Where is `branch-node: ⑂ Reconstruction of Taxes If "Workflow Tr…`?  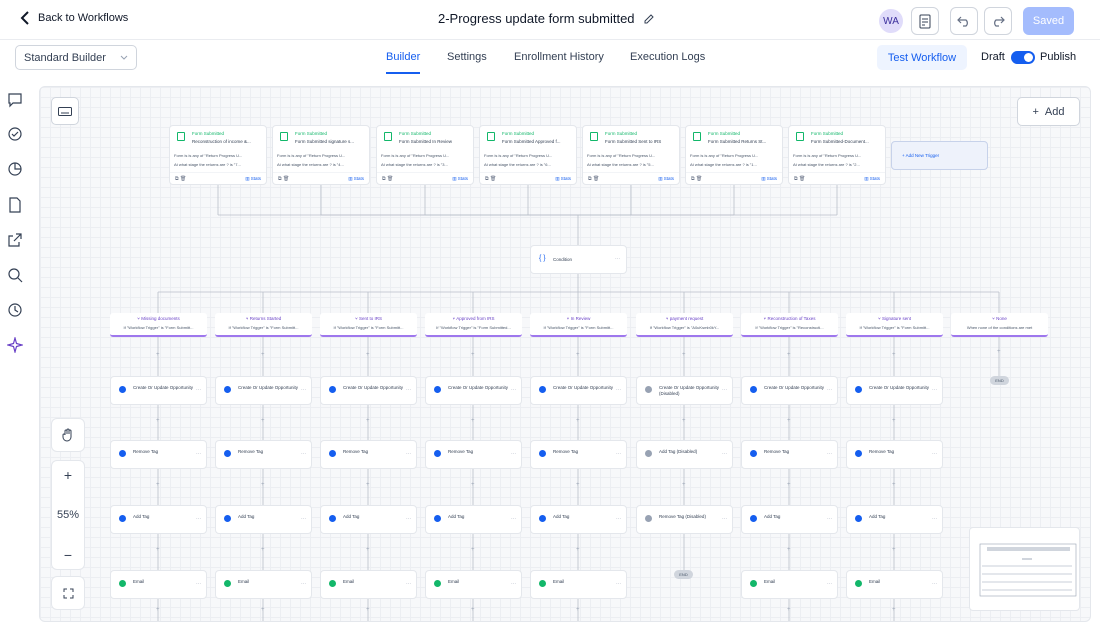 branch-node: ⑂ Reconstruction of Taxes If "Workflow Tr… is located at coordinates (789, 325).